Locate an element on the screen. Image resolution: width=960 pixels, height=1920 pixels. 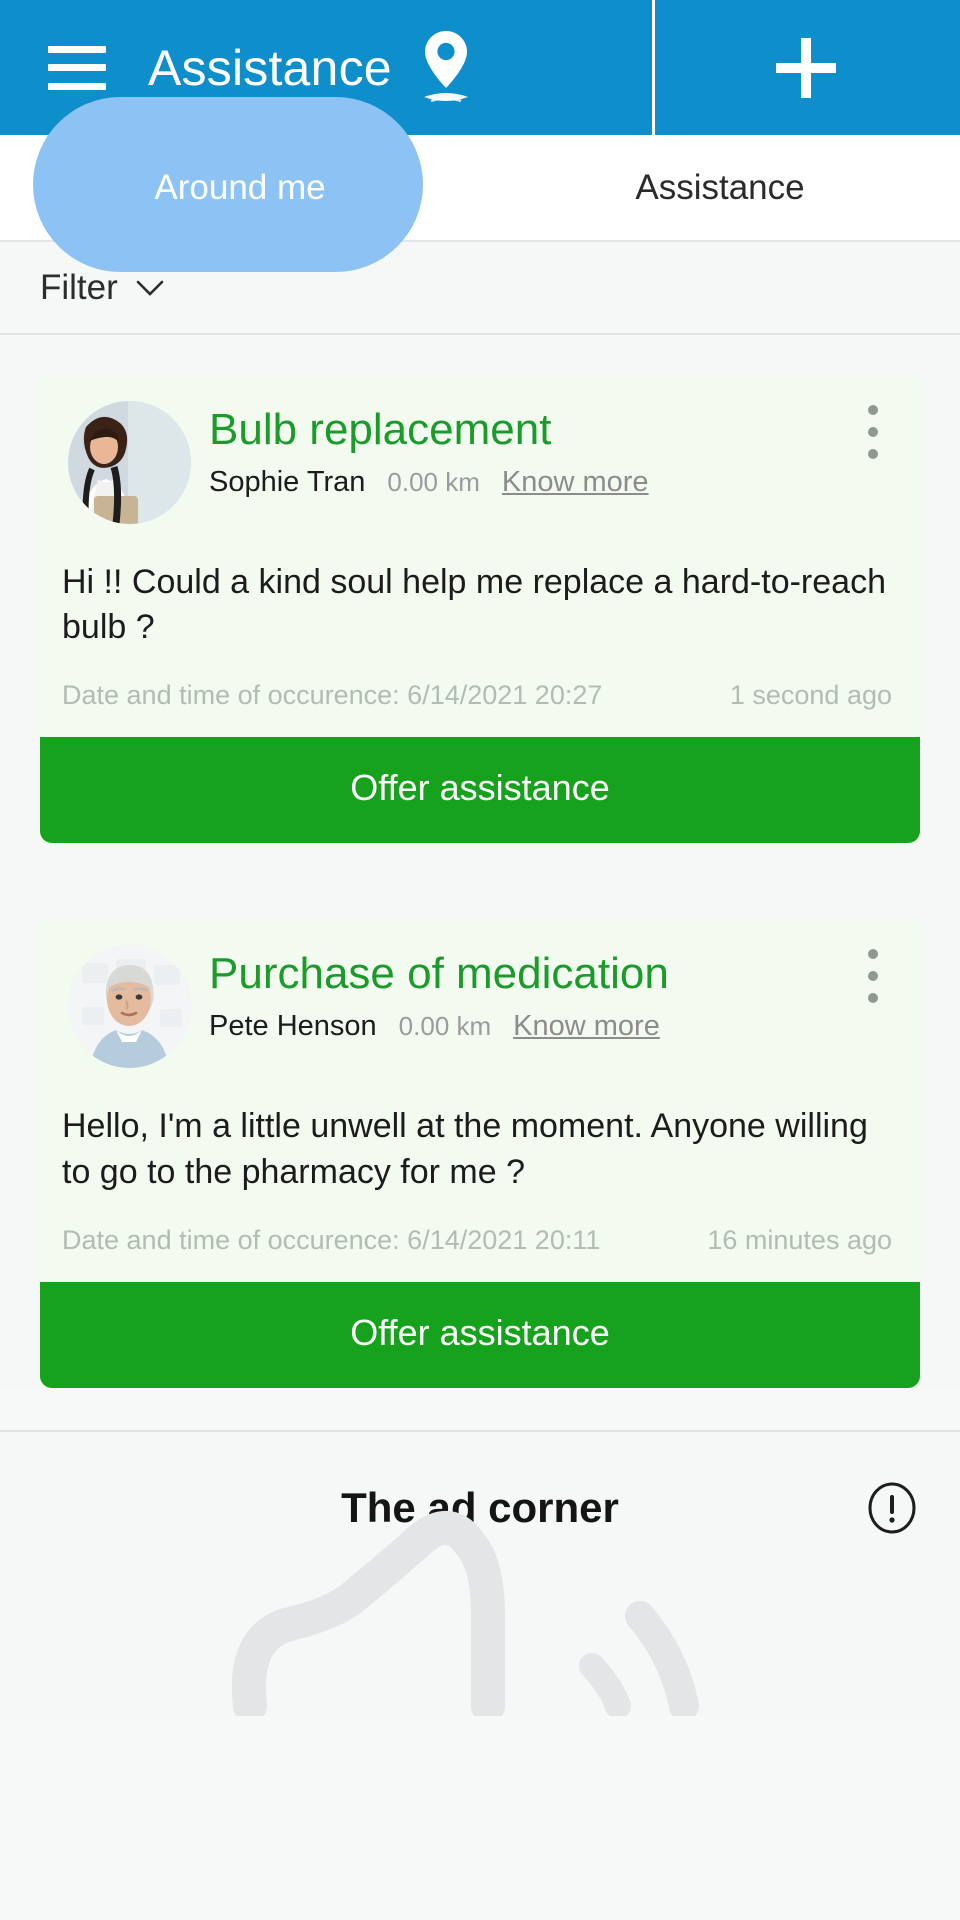
app-bar-right-group is located at coordinates (806, 67).